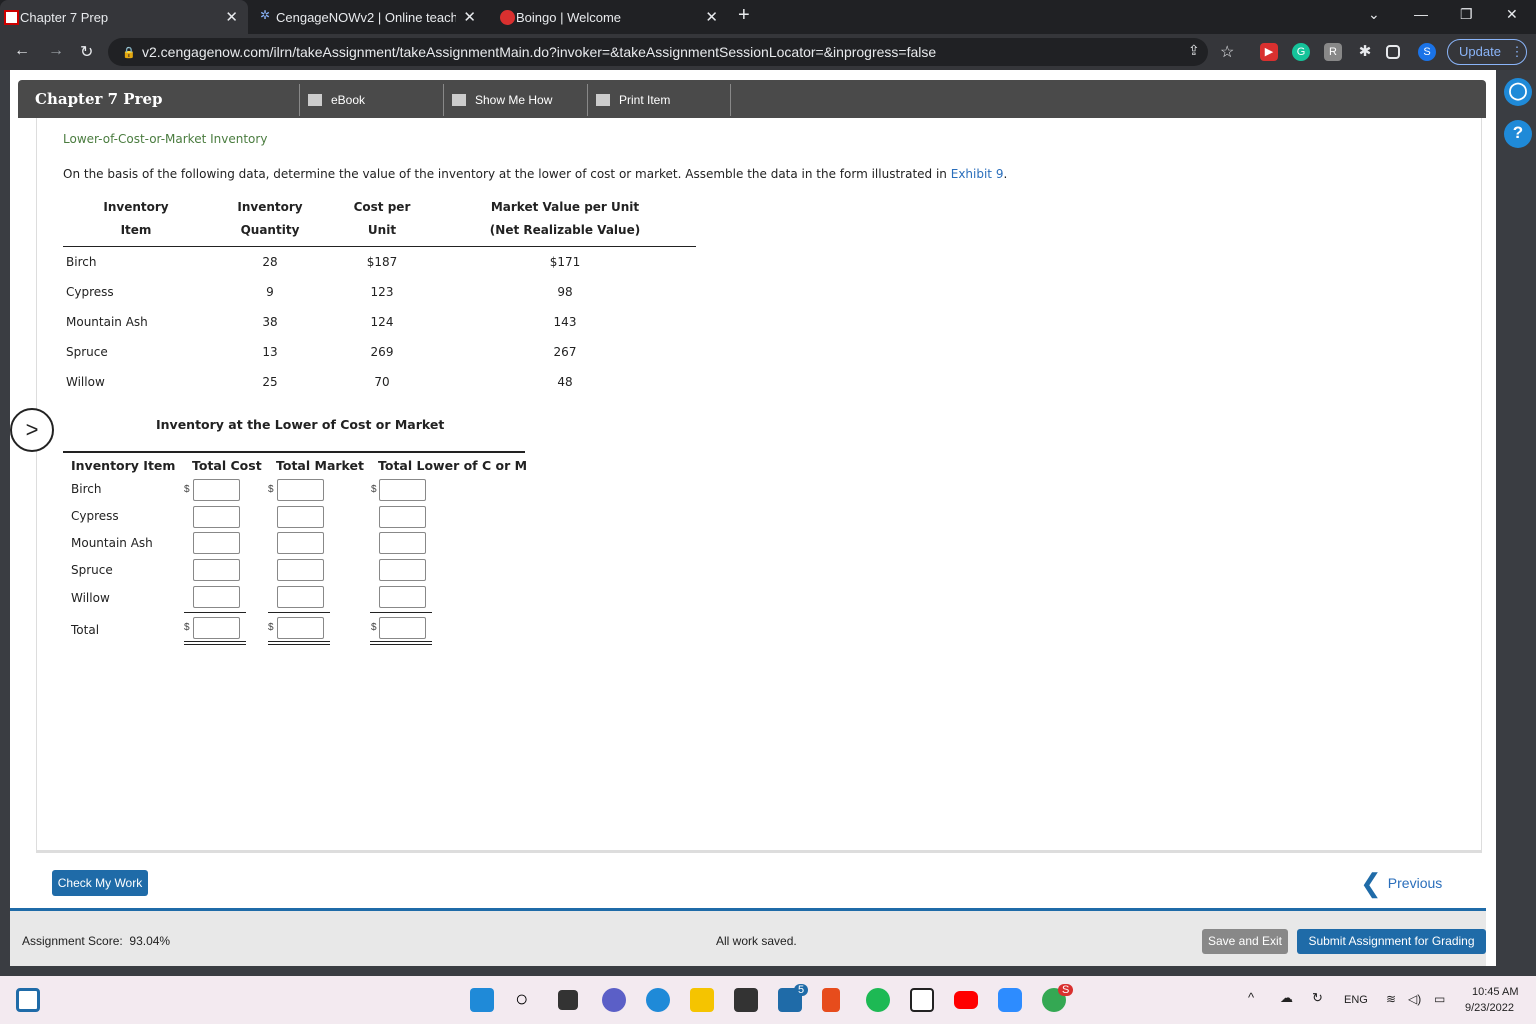  What do you see at coordinates (922, 1000) in the screenshot?
I see `amazon-icon` at bounding box center [922, 1000].